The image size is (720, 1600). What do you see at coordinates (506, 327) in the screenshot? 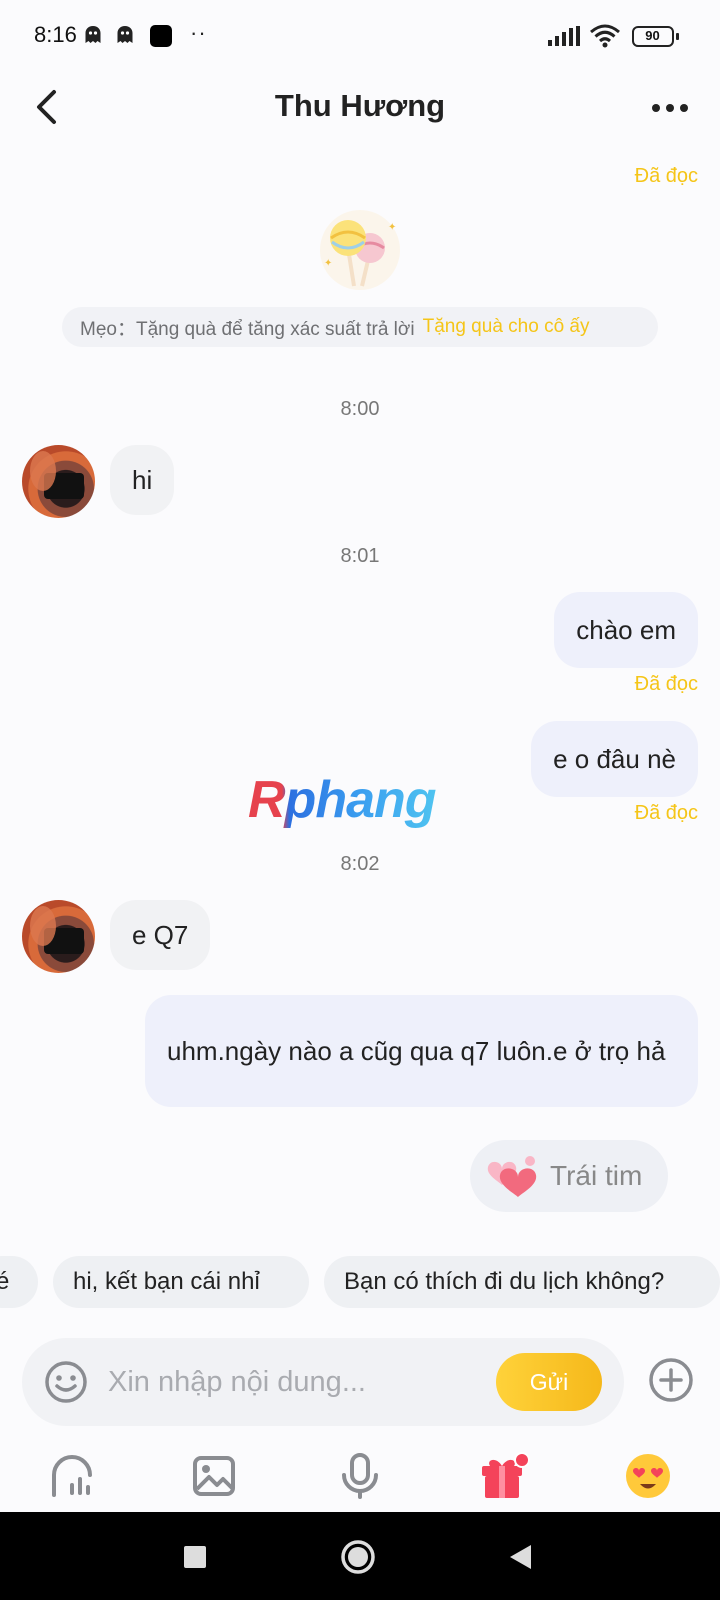
I see `send-gift-link: Tặng quà cho cô ấy` at bounding box center [506, 327].